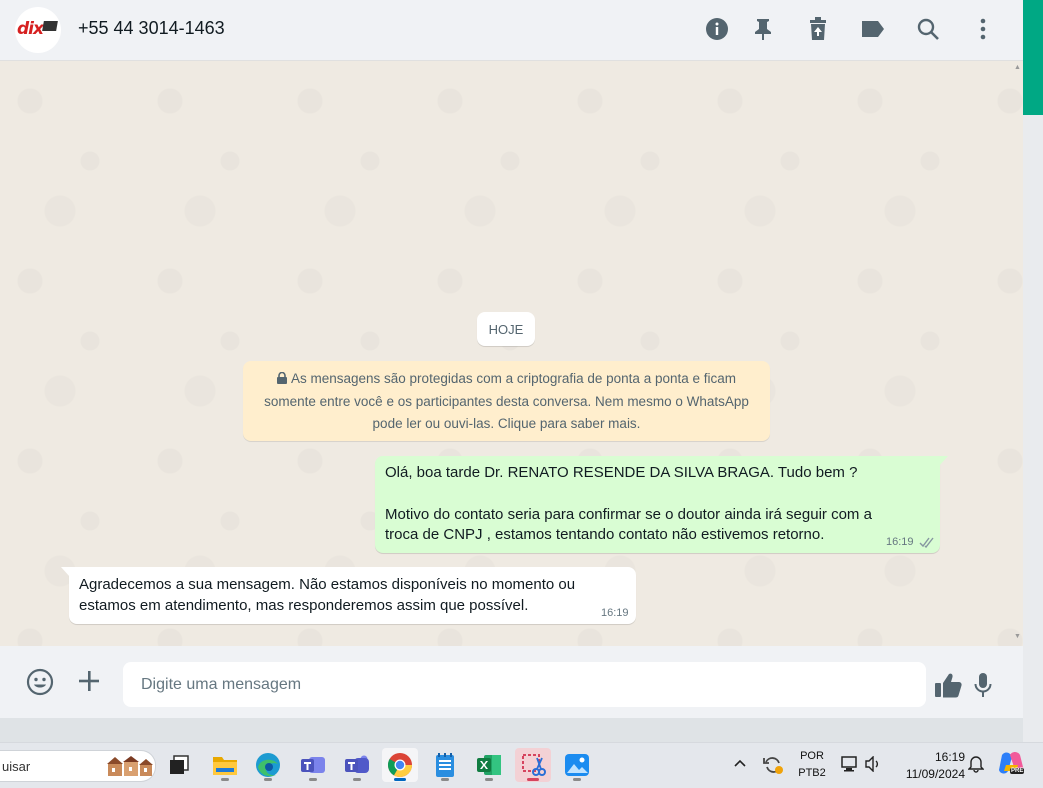  What do you see at coordinates (313, 765) in the screenshot?
I see `taskbar-teams` at bounding box center [313, 765].